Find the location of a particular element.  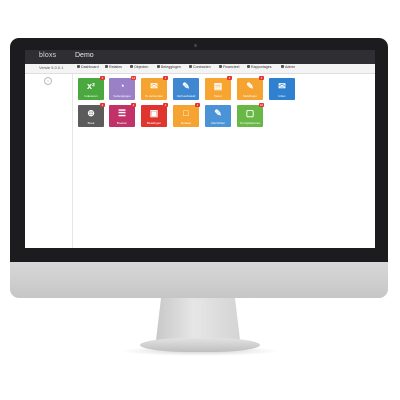

superscript-icon: x² is located at coordinates (90, 86).